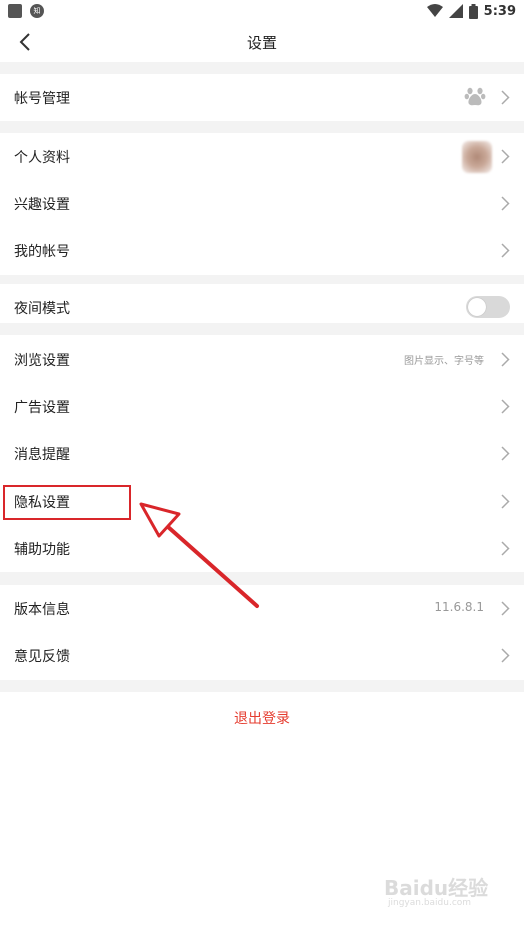 The image size is (524, 932). I want to click on notification-square-icon, so click(15, 11).